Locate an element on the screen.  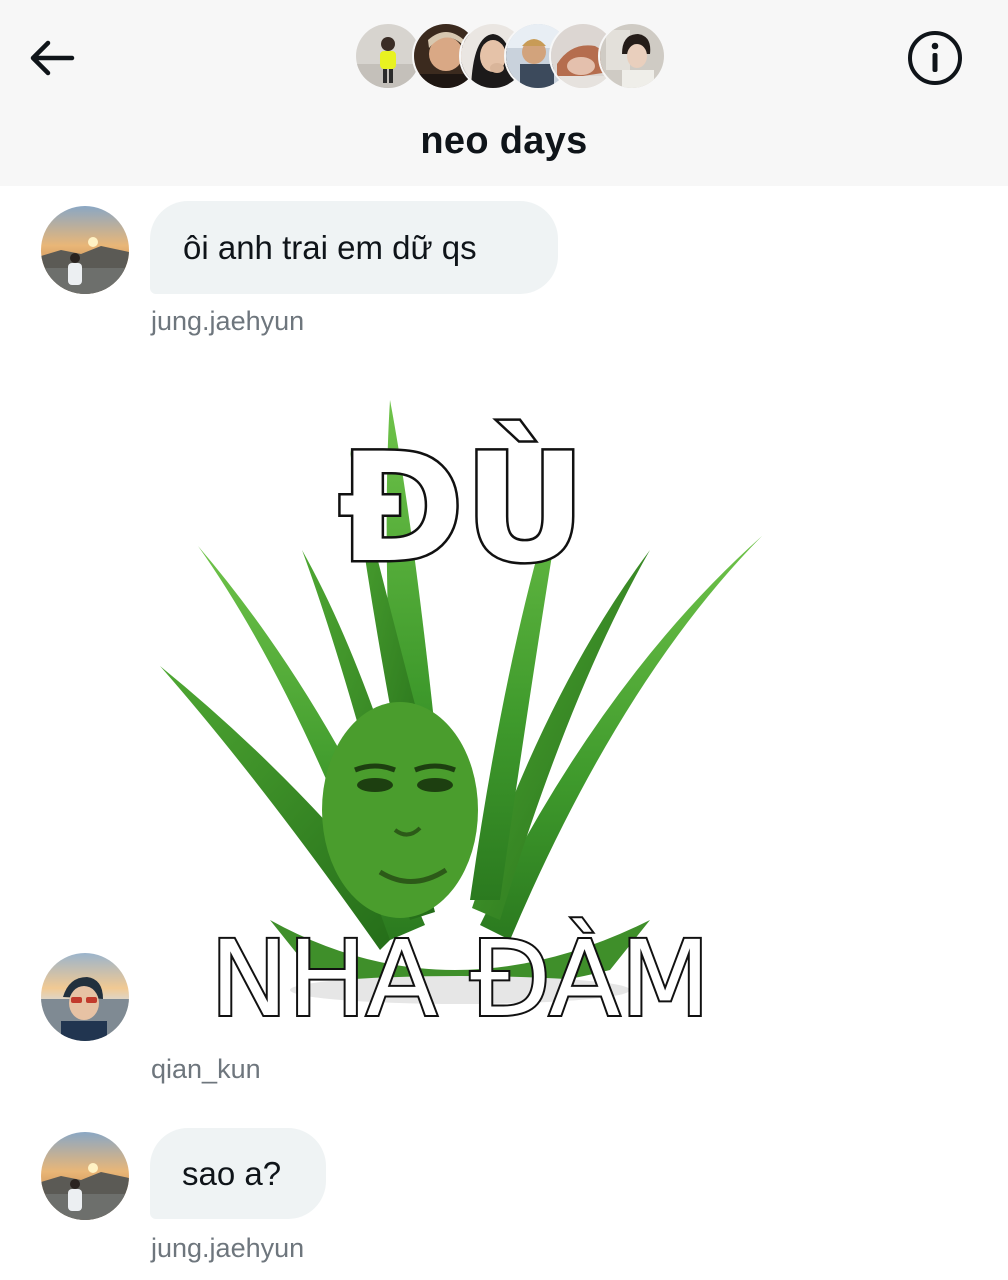
sender-username: qian_kun is located at coordinates (206, 1069).